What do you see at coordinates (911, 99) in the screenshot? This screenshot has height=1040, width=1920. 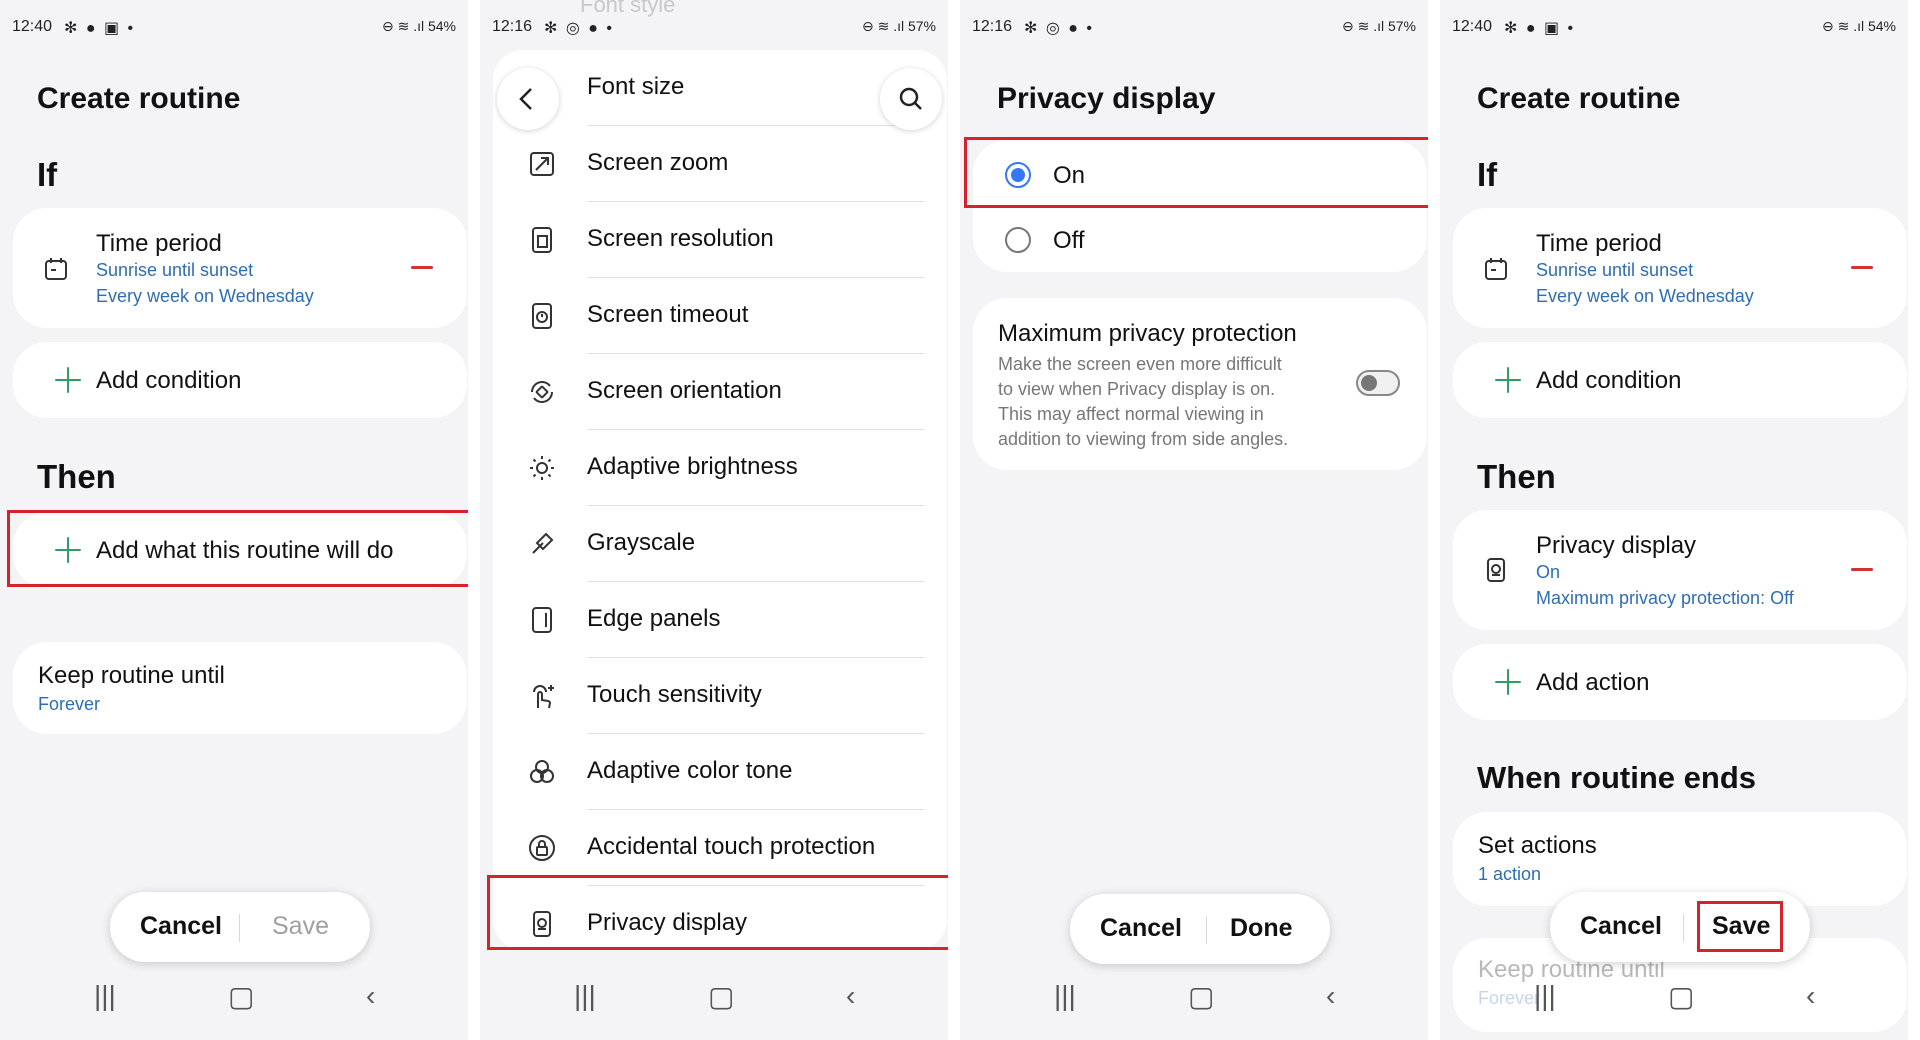 I see `search-button` at bounding box center [911, 99].